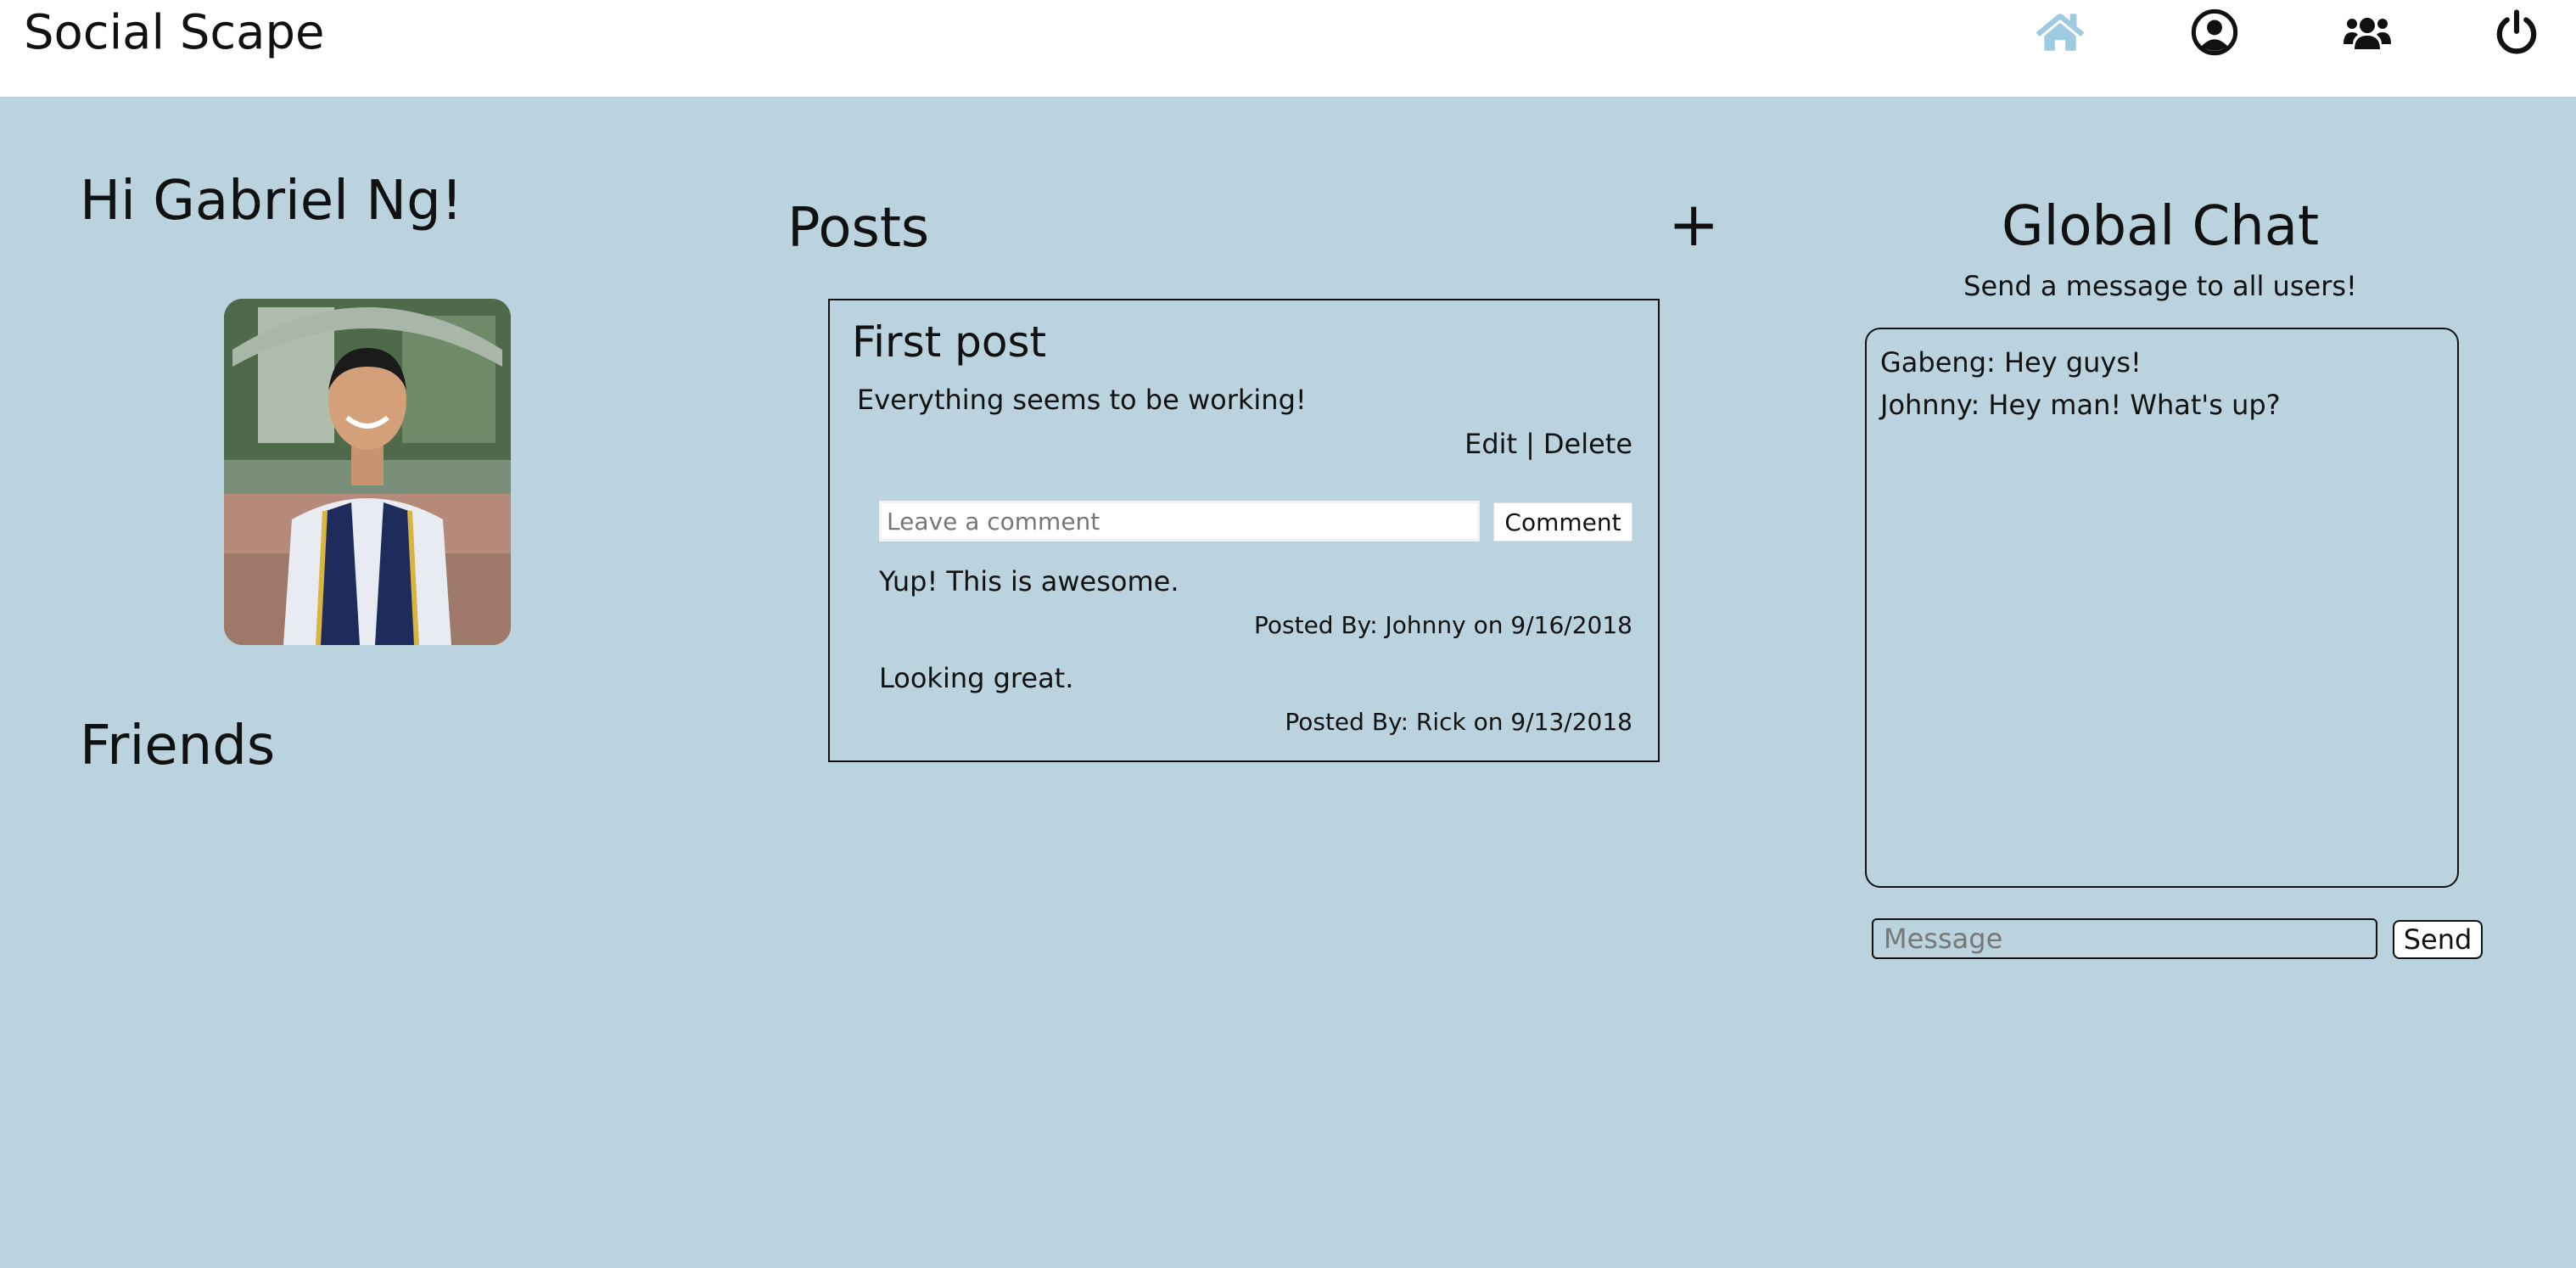  I want to click on friends-icon, so click(2368, 32).